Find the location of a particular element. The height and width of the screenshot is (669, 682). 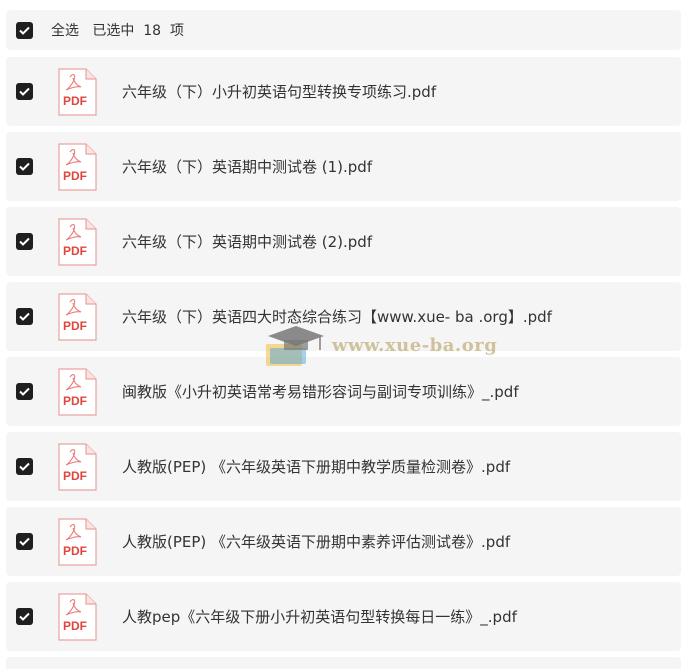

file-name: 人教版(PEP) 《六年级英语下册期中教学质量检测卷》.pdf is located at coordinates (316, 466).